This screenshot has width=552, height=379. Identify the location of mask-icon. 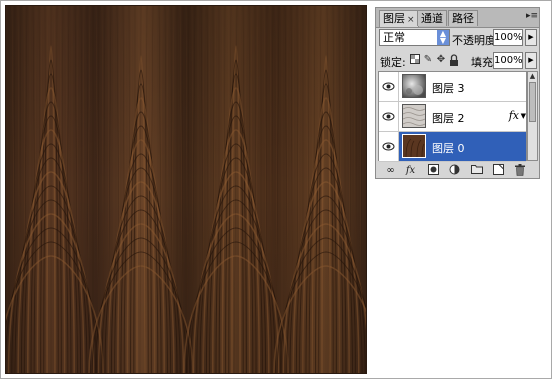
(433, 170).